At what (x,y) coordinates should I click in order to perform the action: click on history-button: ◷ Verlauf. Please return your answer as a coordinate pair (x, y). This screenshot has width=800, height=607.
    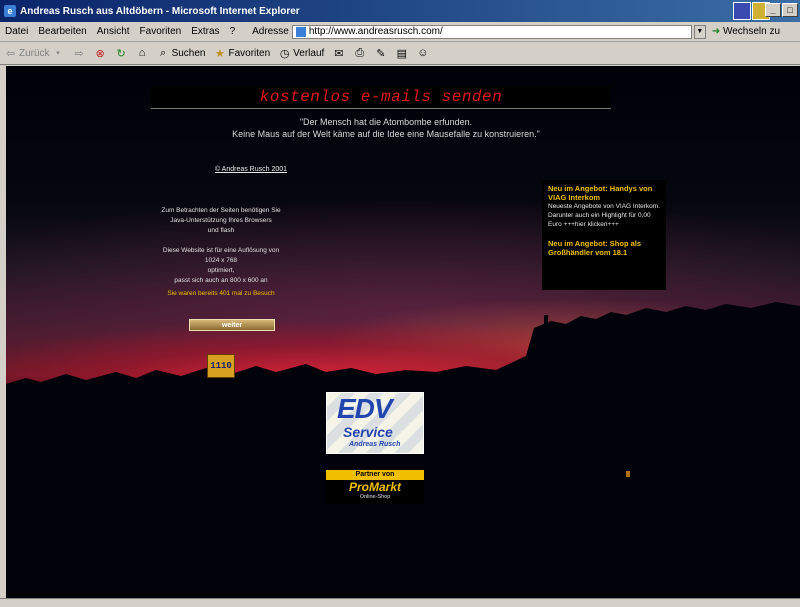
    Looking at the image, I should click on (301, 53).